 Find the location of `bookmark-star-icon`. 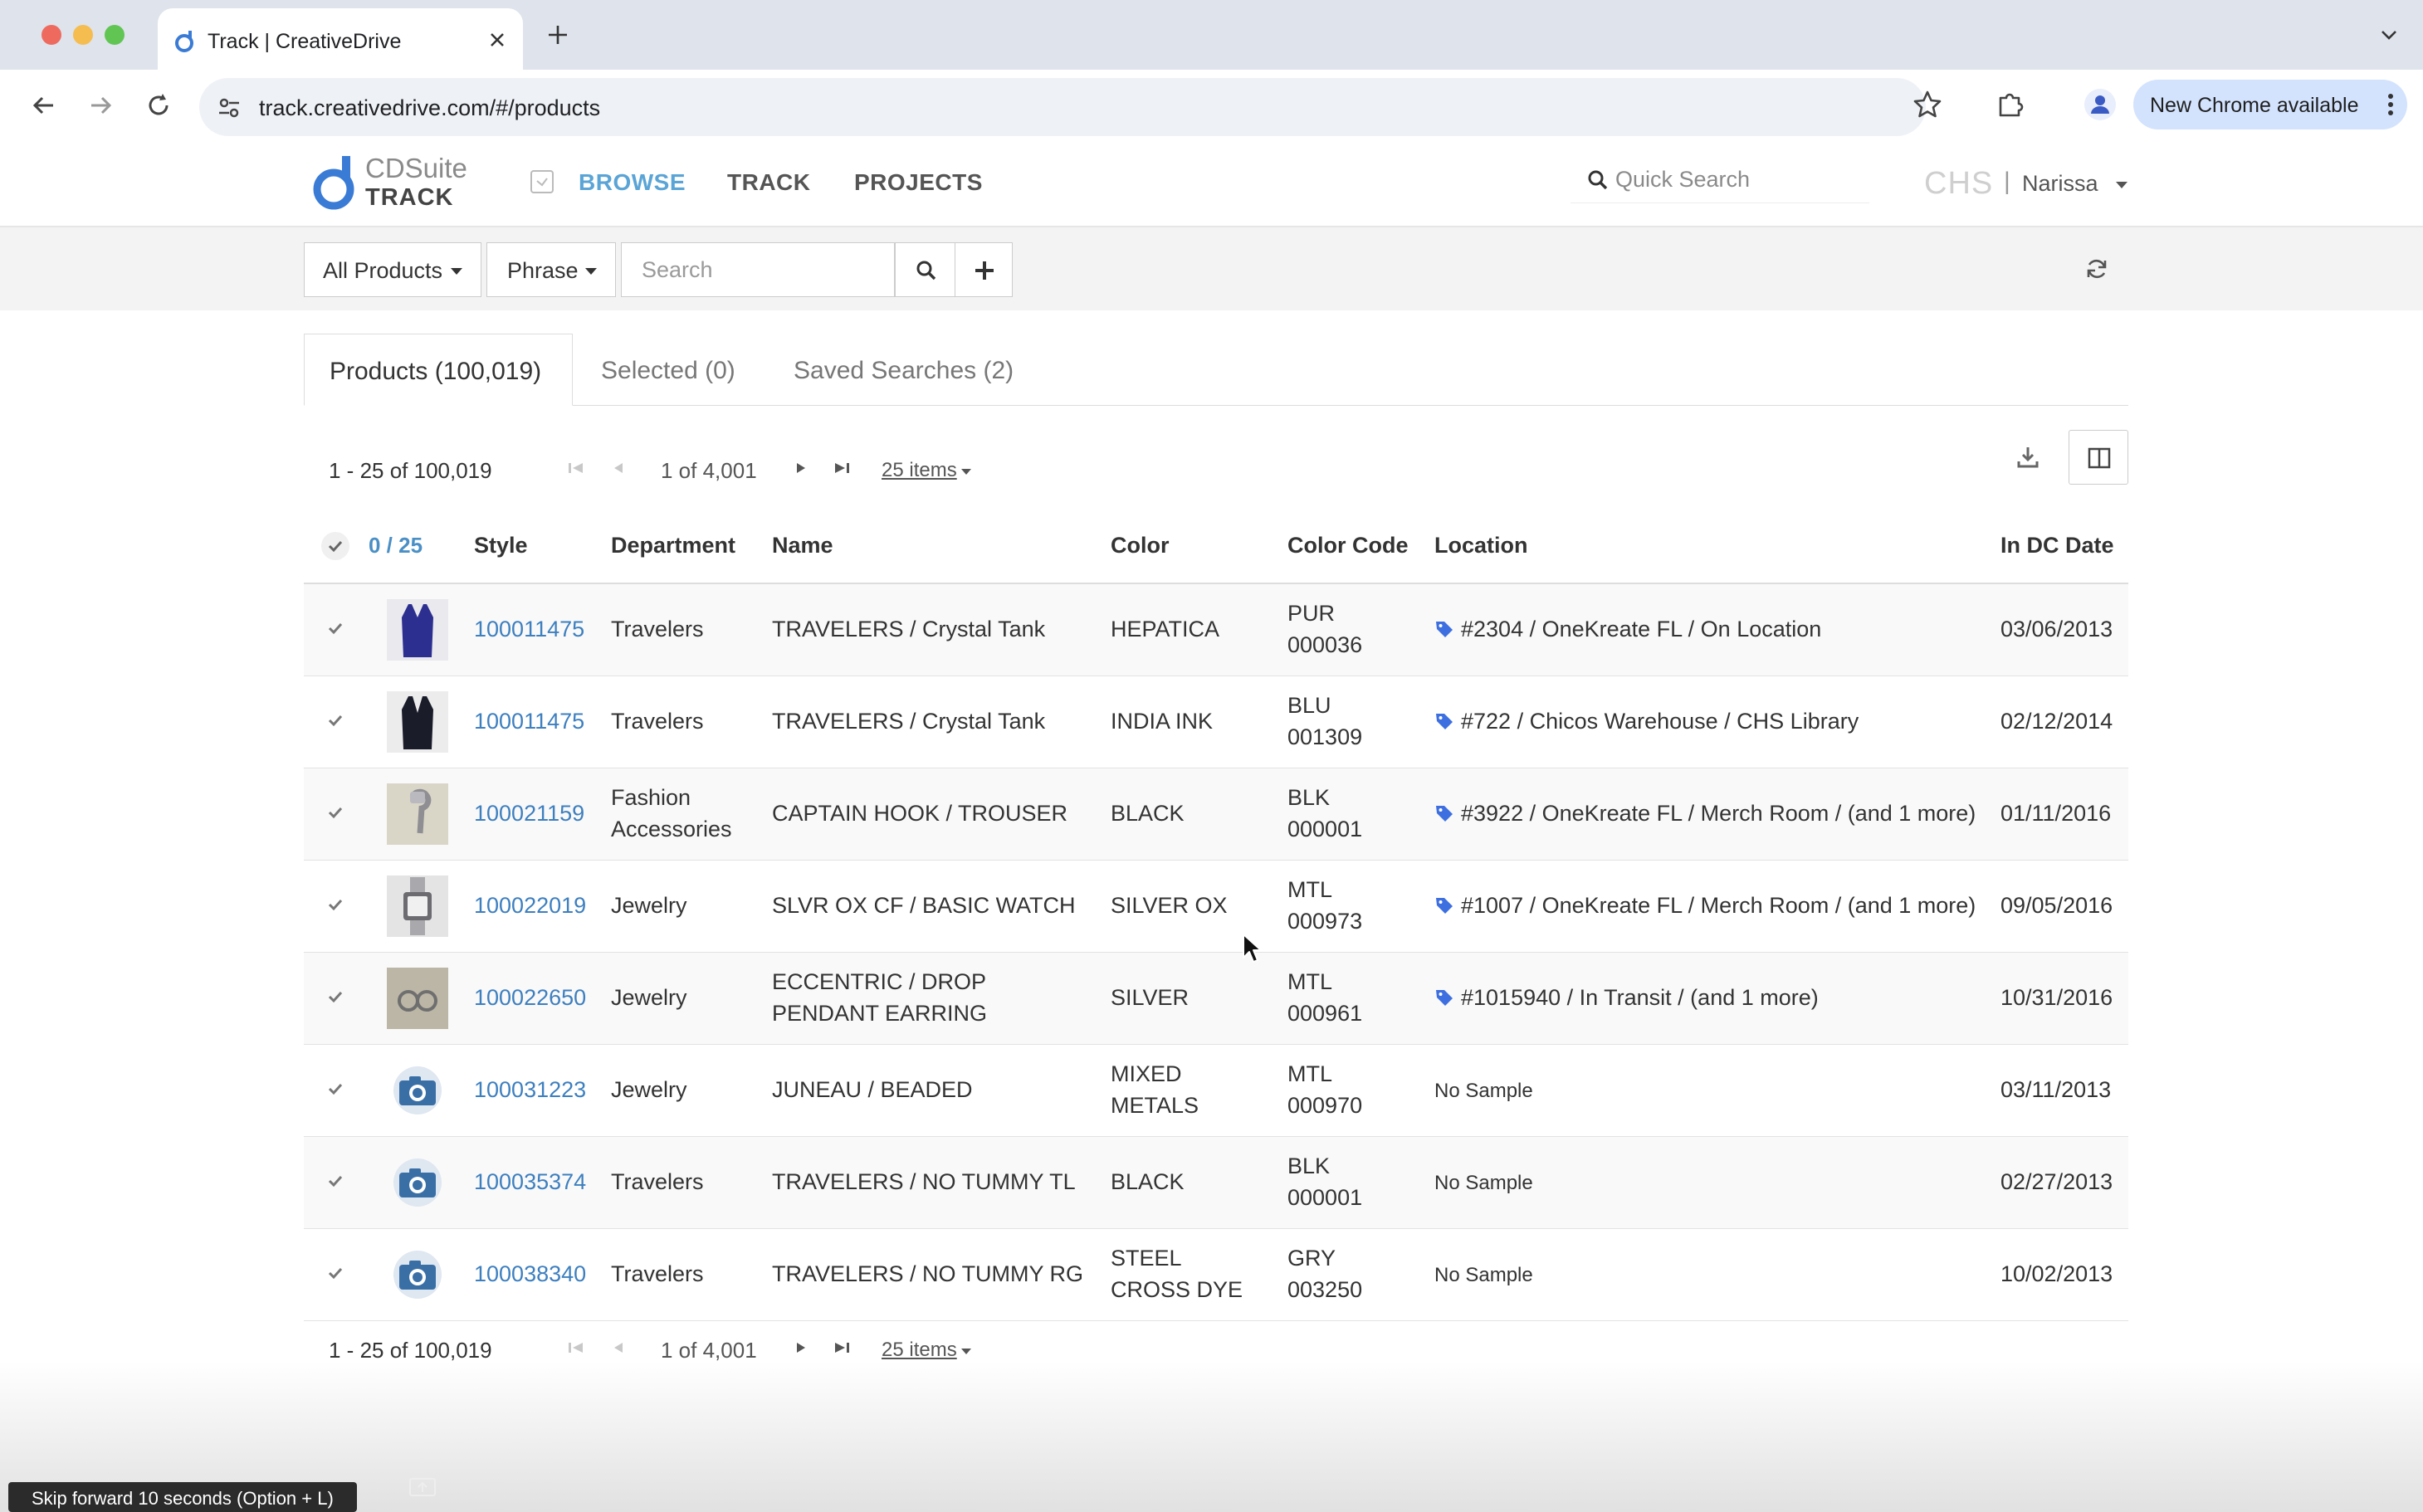

bookmark-star-icon is located at coordinates (1928, 104).